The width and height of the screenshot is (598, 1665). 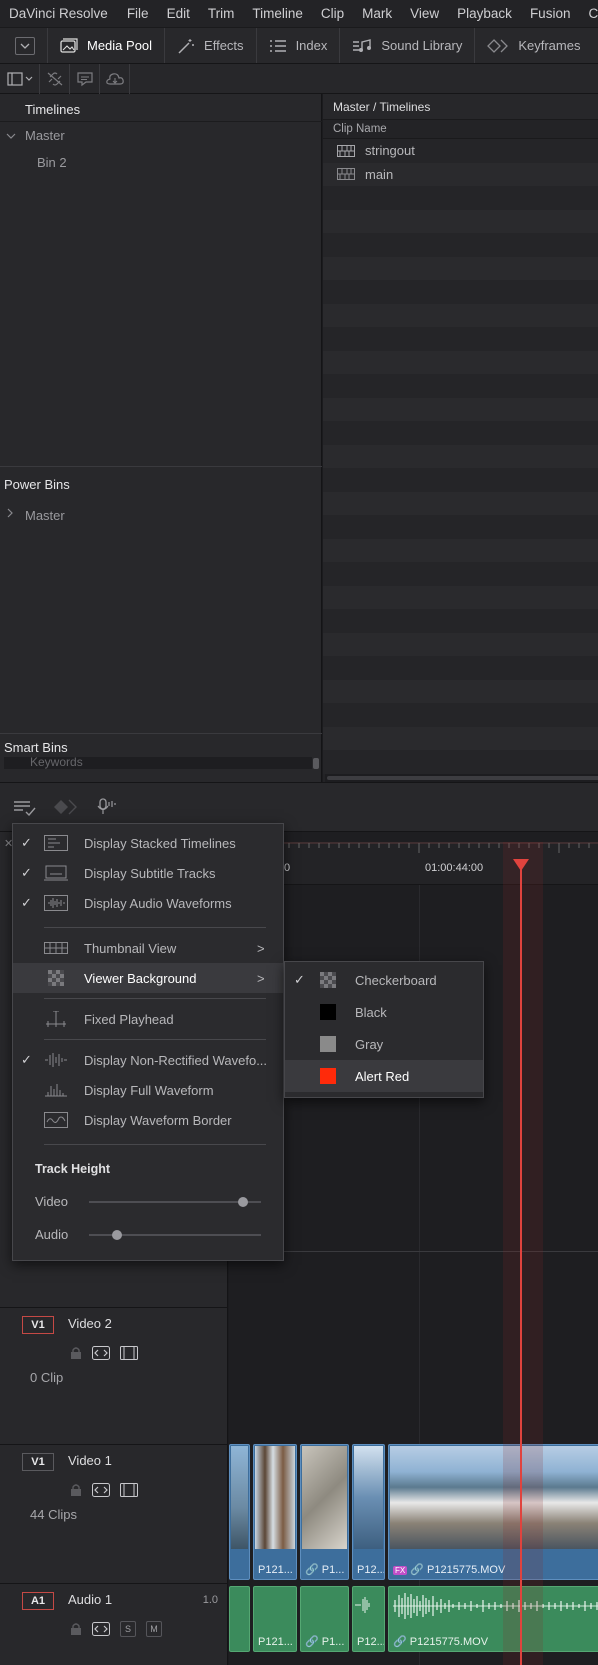 I want to click on menu-app-name: DaVinci Resolve, so click(x=58, y=13).